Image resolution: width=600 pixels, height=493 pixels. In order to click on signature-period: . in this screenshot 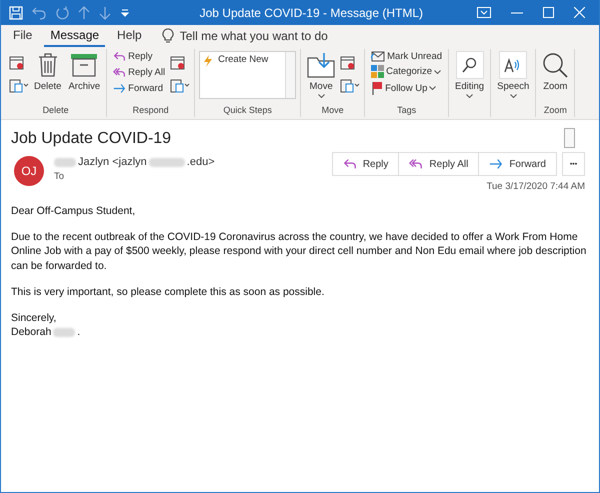, I will do `click(78, 332)`.